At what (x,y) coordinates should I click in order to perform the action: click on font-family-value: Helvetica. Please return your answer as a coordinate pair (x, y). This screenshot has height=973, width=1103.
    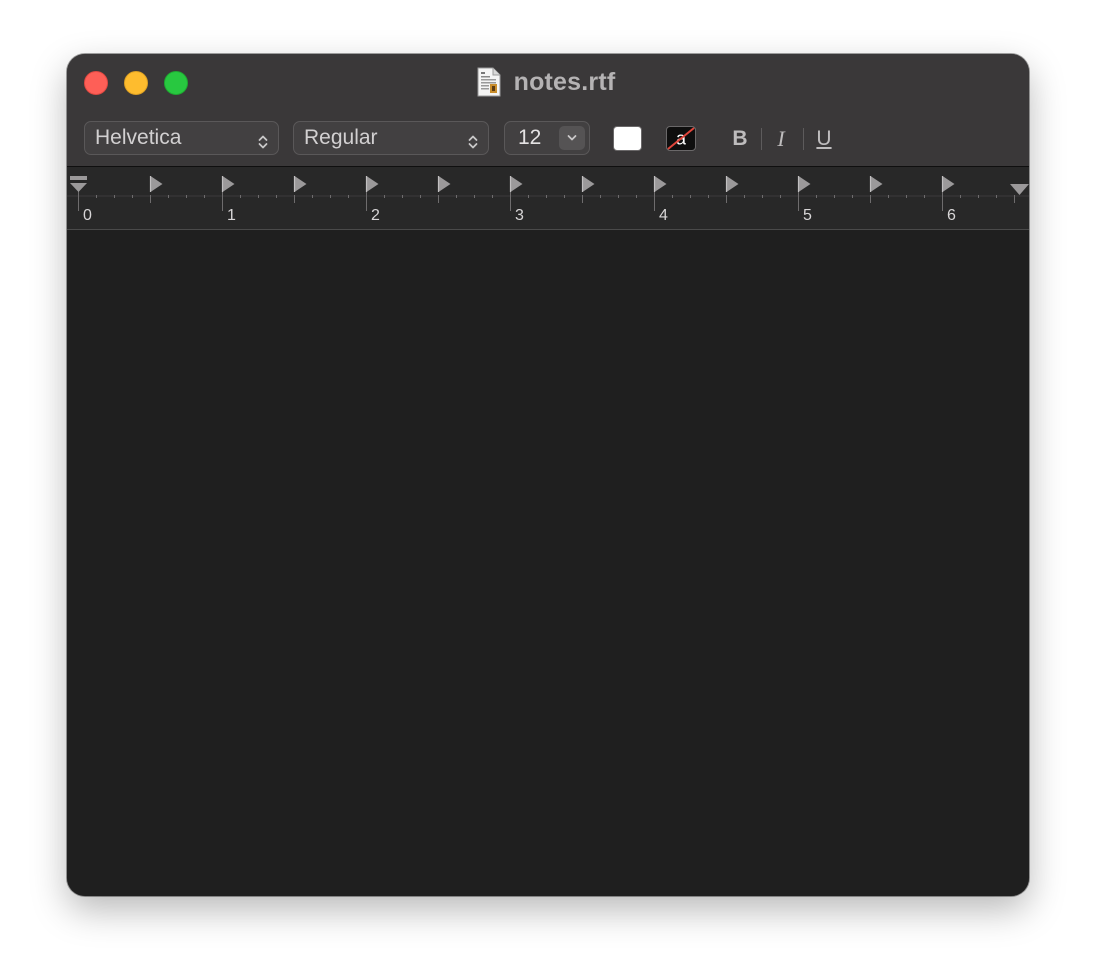
    Looking at the image, I should click on (138, 137).